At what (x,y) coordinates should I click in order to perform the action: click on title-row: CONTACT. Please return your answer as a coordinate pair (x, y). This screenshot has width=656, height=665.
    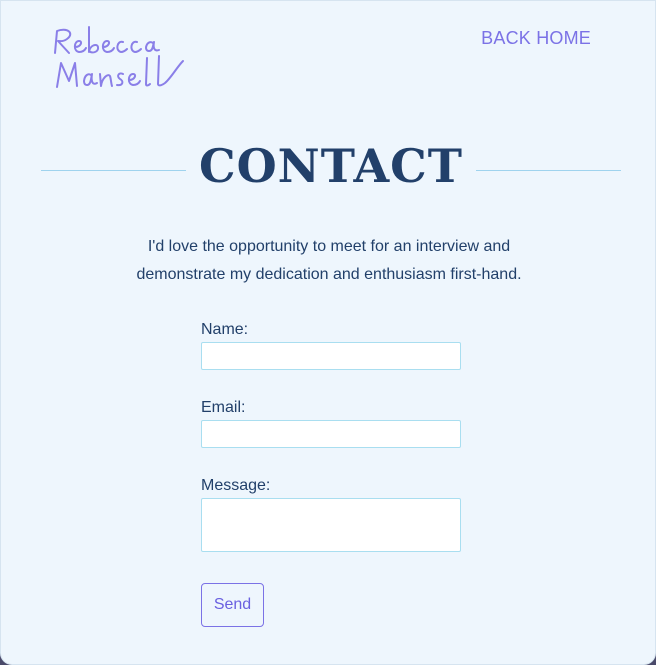
    Looking at the image, I should click on (331, 169).